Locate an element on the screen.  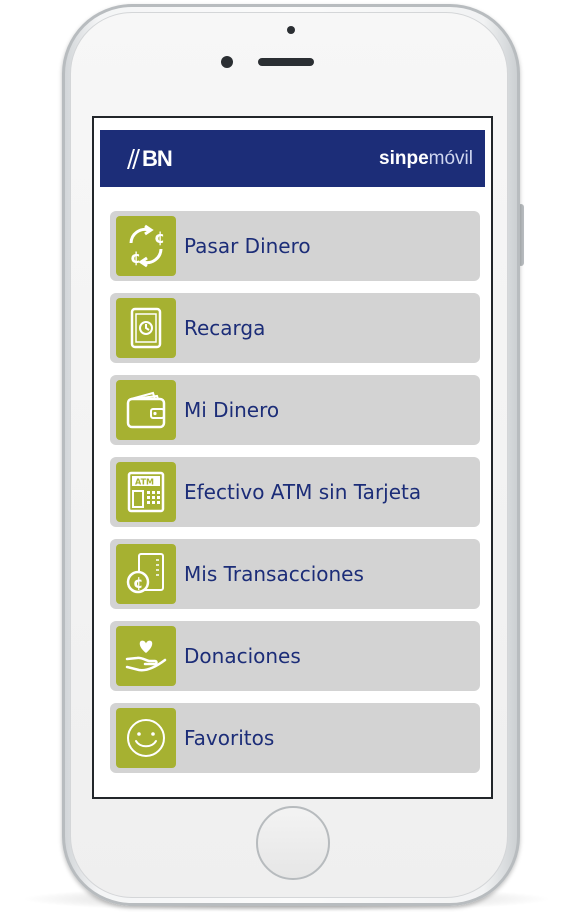
proximity-sensor is located at coordinates (291, 30).